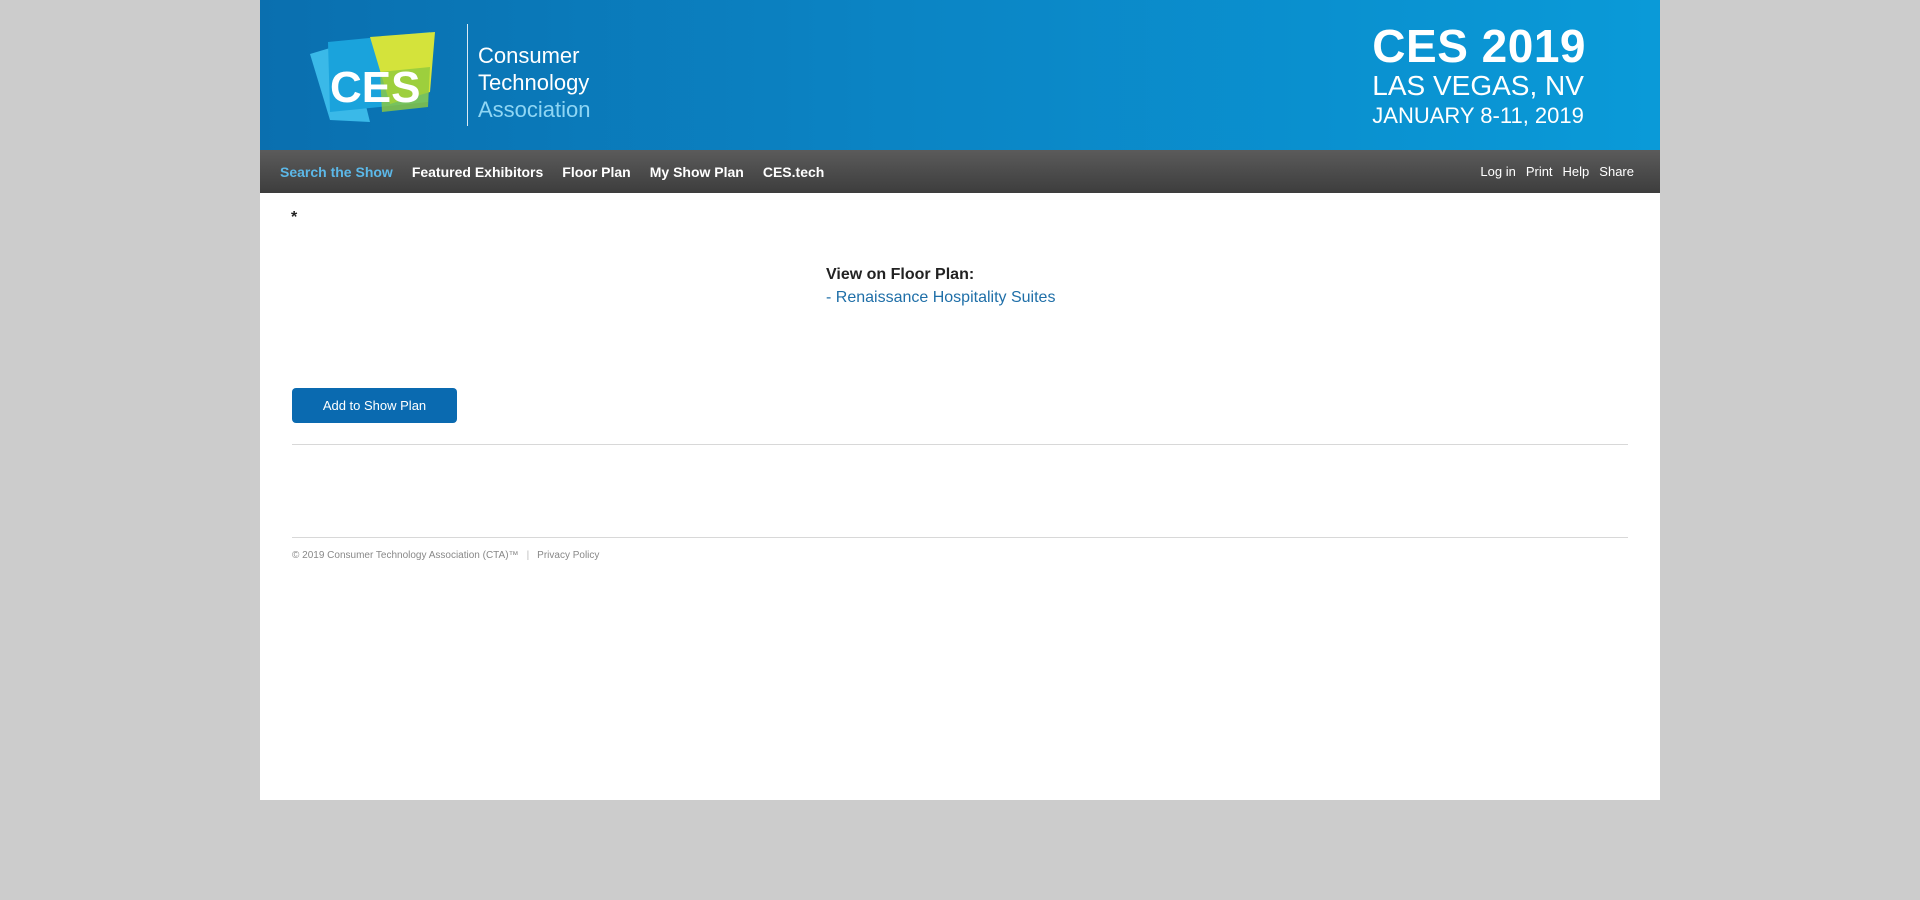 The image size is (1920, 900). Describe the element at coordinates (460, 75) in the screenshot. I see `cta-logo: CES Consumer Technology Association` at that location.